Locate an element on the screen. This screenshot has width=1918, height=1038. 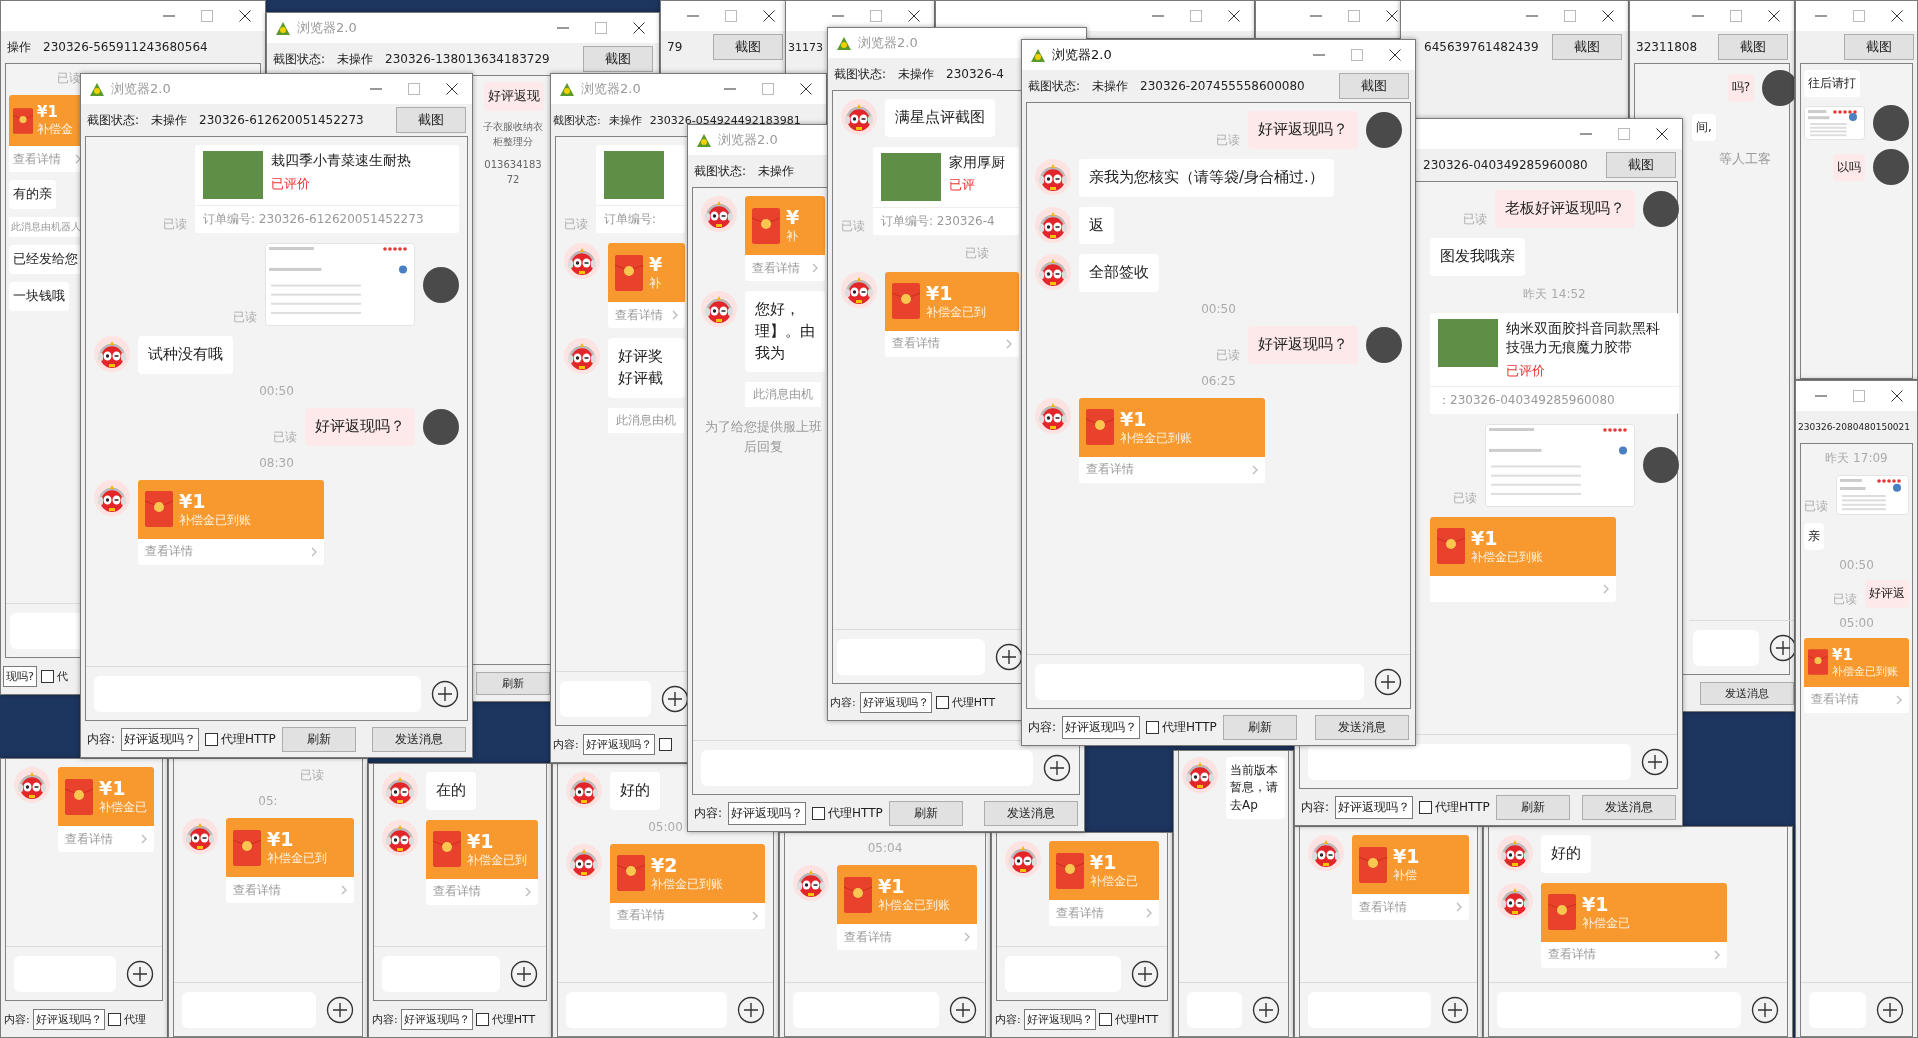
session-id: 230326-565911243680564 is located at coordinates (125, 47).